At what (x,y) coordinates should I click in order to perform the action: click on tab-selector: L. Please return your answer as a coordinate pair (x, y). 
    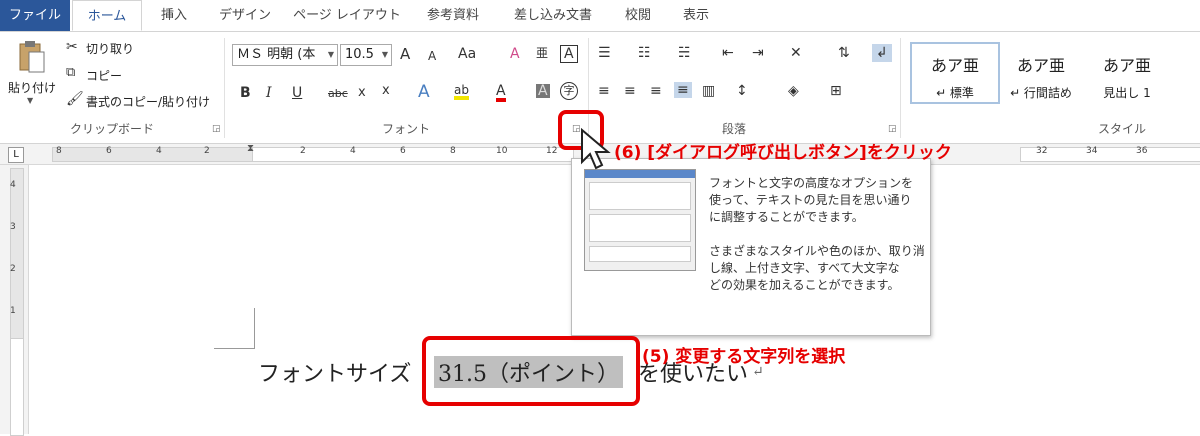
    Looking at the image, I should click on (16, 155).